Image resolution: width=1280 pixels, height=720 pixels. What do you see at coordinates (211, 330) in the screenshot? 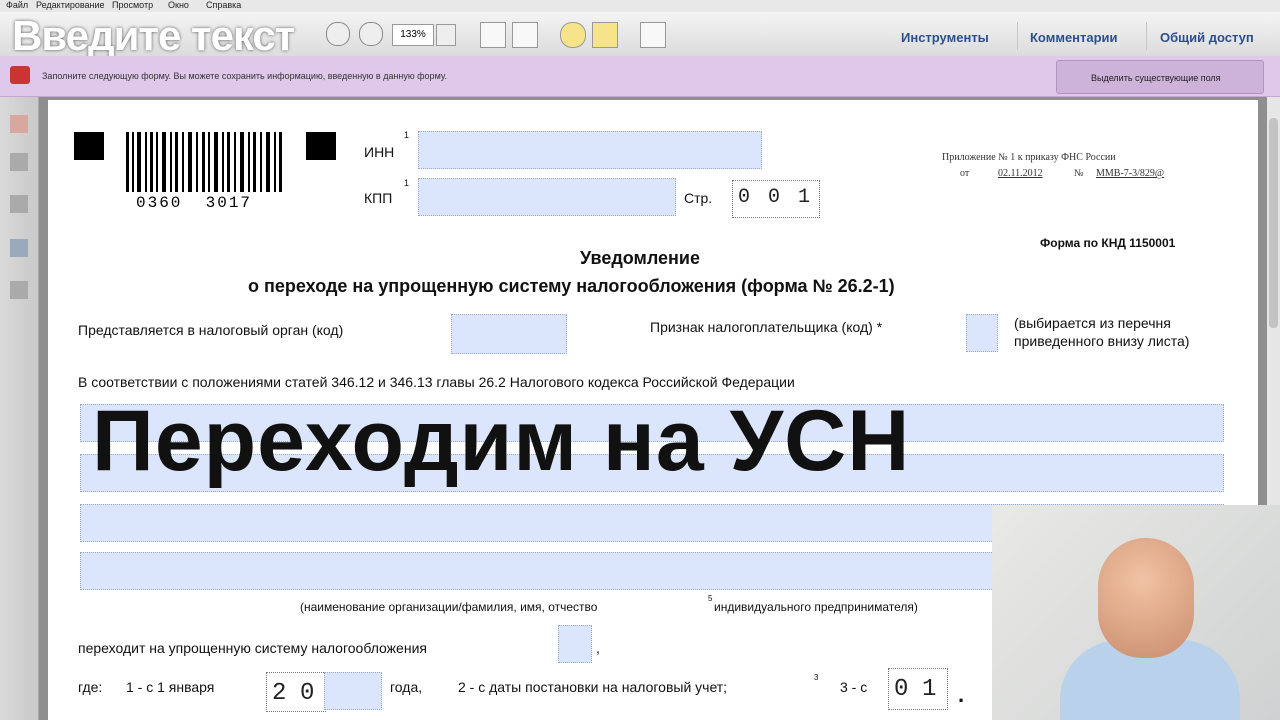
I see `tax-organ-label: Представляется в налоговый орган (код)` at bounding box center [211, 330].